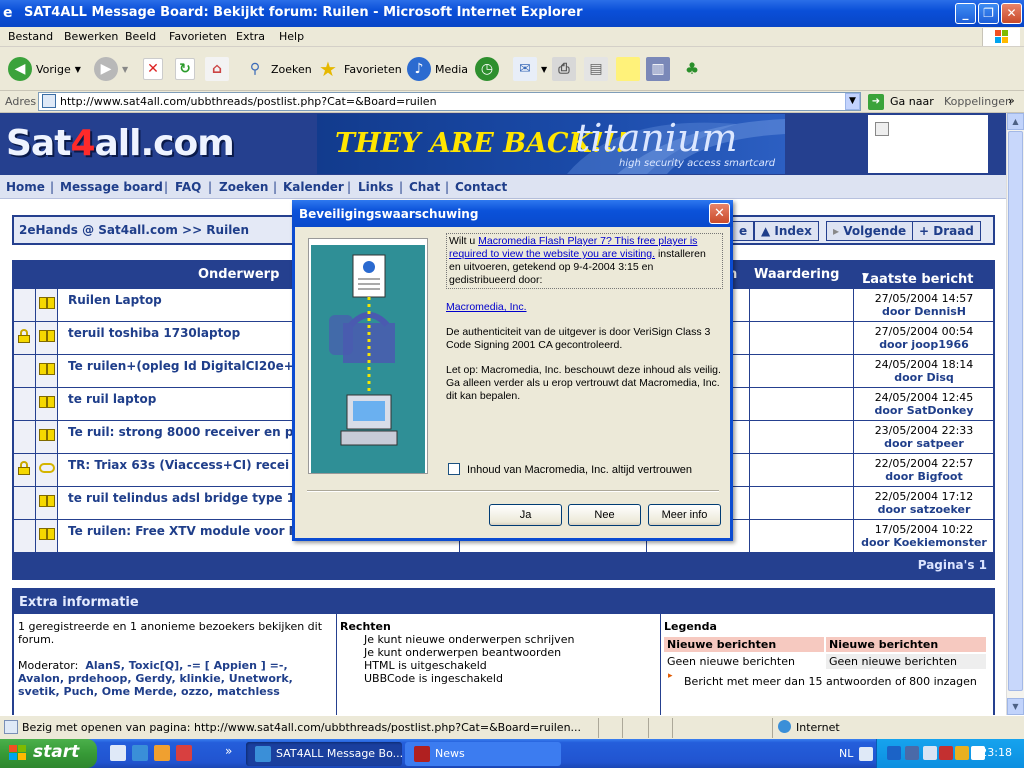 This screenshot has width=1024, height=768. I want to click on nav-message-board: Message board, so click(111, 187).